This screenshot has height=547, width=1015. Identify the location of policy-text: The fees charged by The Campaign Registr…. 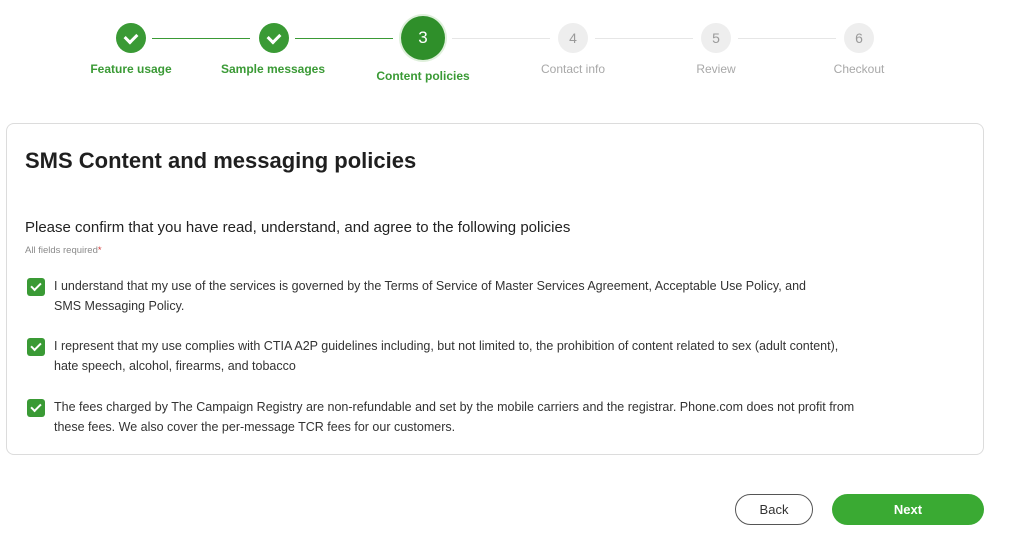
(489, 417).